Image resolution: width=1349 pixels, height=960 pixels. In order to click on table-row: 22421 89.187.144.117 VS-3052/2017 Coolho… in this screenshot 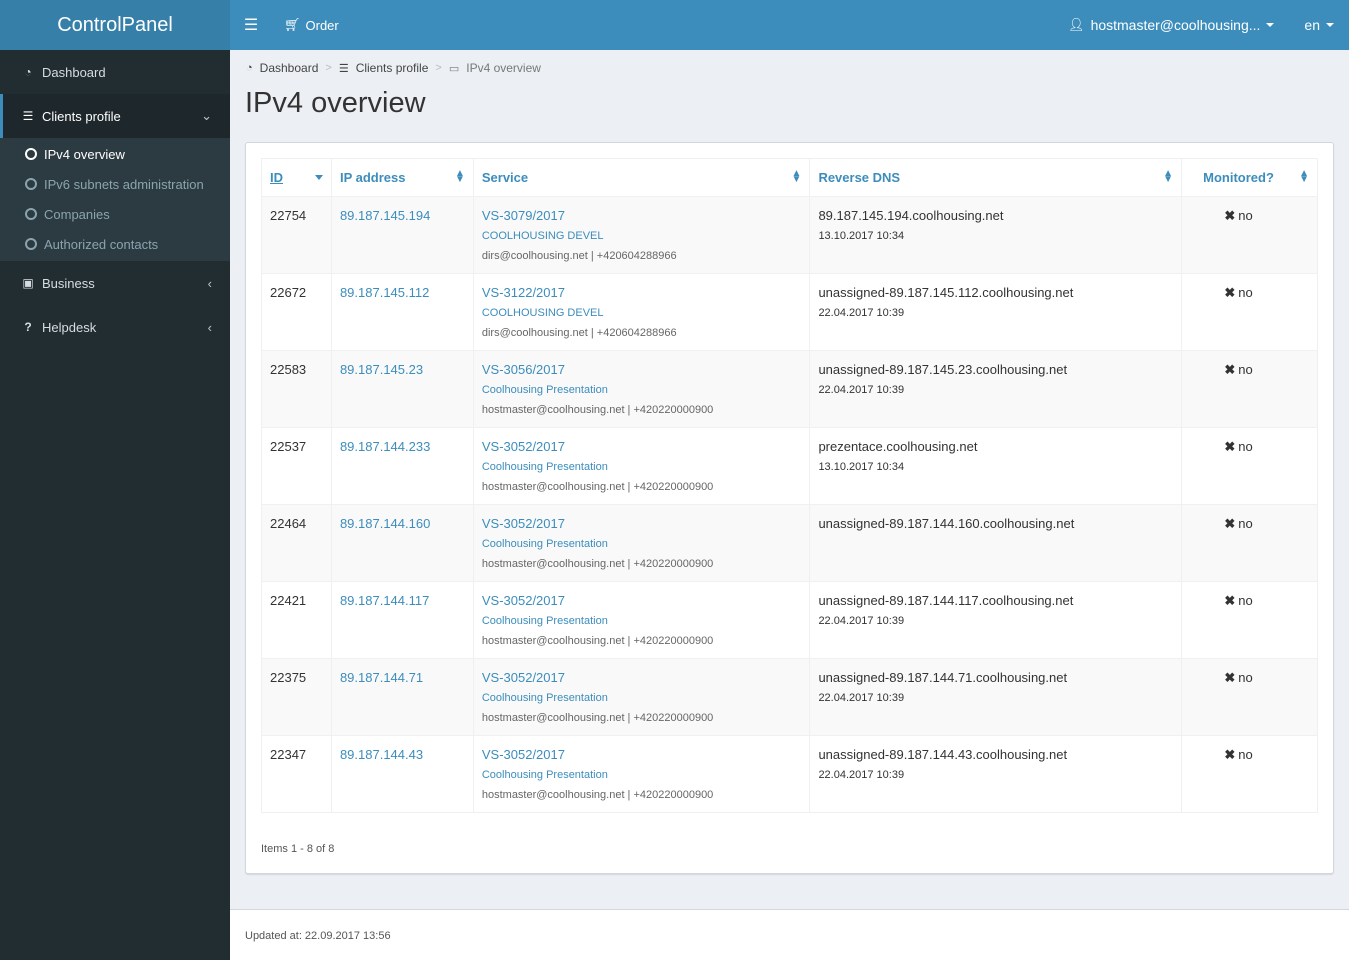, I will do `click(789, 620)`.